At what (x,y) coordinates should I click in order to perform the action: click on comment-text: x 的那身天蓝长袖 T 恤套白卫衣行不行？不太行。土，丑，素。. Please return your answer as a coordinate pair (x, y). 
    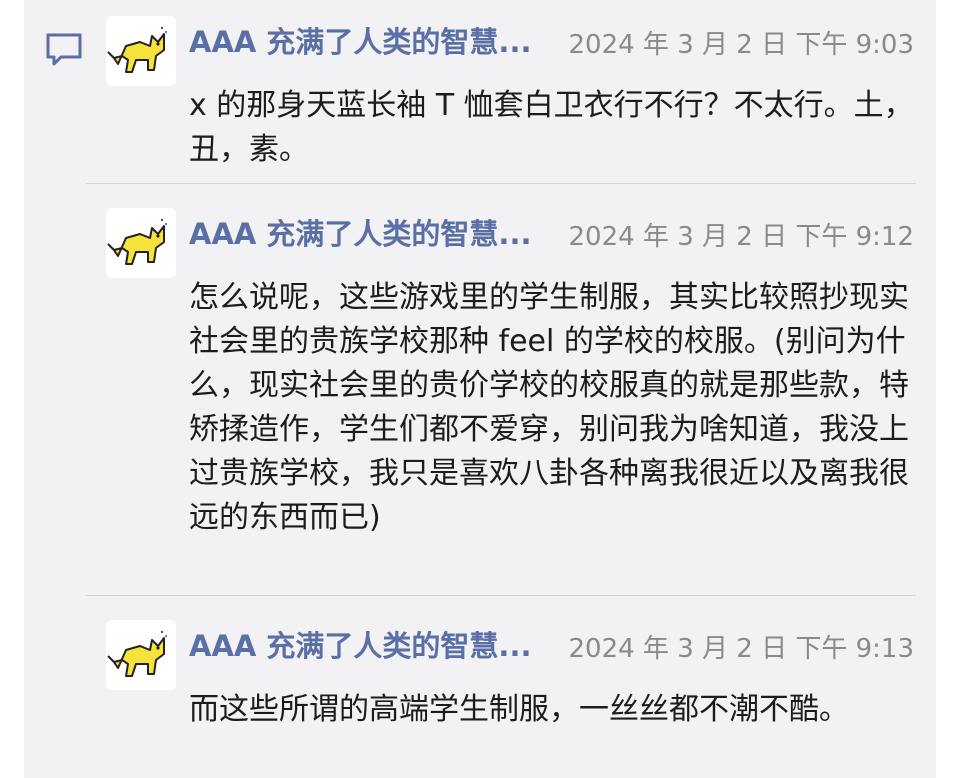
    Looking at the image, I should click on (551, 127).